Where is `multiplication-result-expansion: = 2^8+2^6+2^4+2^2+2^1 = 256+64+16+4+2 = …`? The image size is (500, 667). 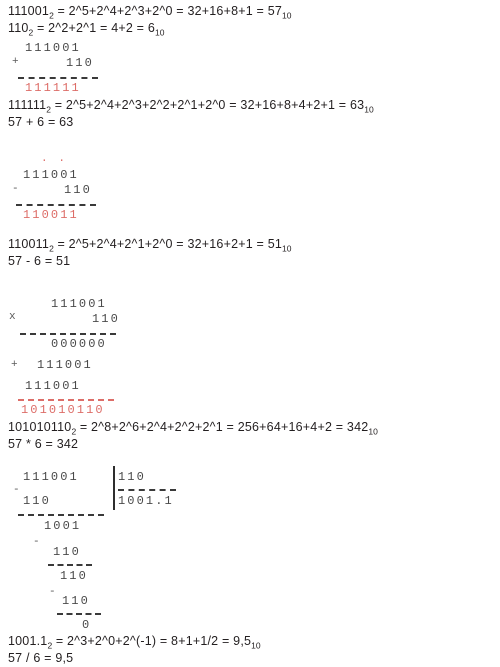 multiplication-result-expansion: = 2^8+2^6+2^4+2^2+2^1 = 256+64+16+4+2 = … is located at coordinates (222, 427).